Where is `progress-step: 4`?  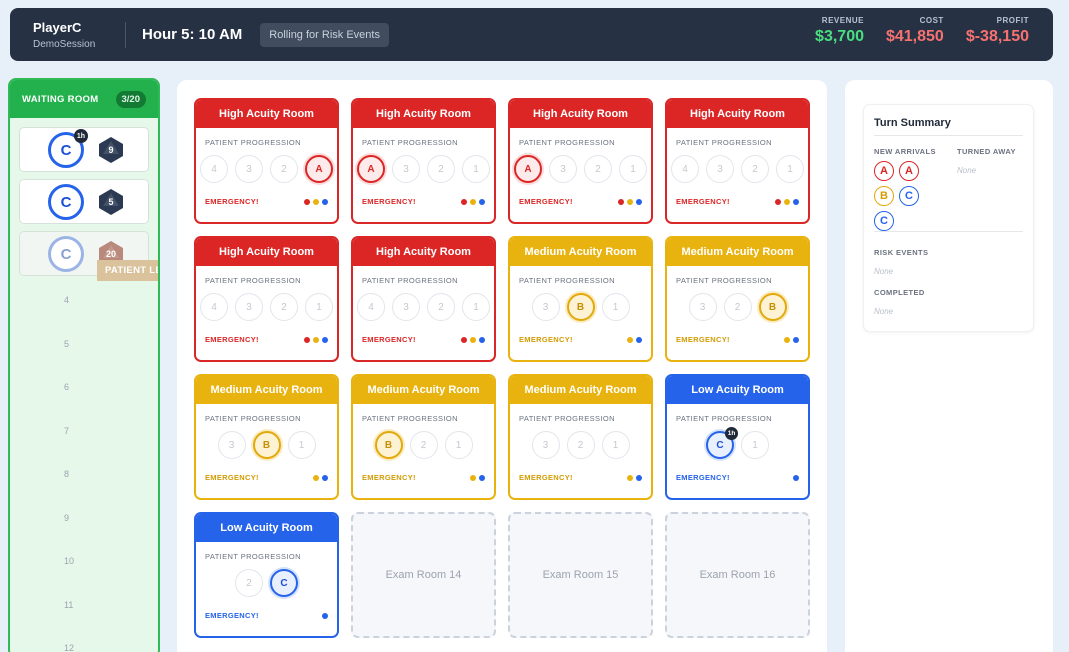 progress-step: 4 is located at coordinates (685, 169).